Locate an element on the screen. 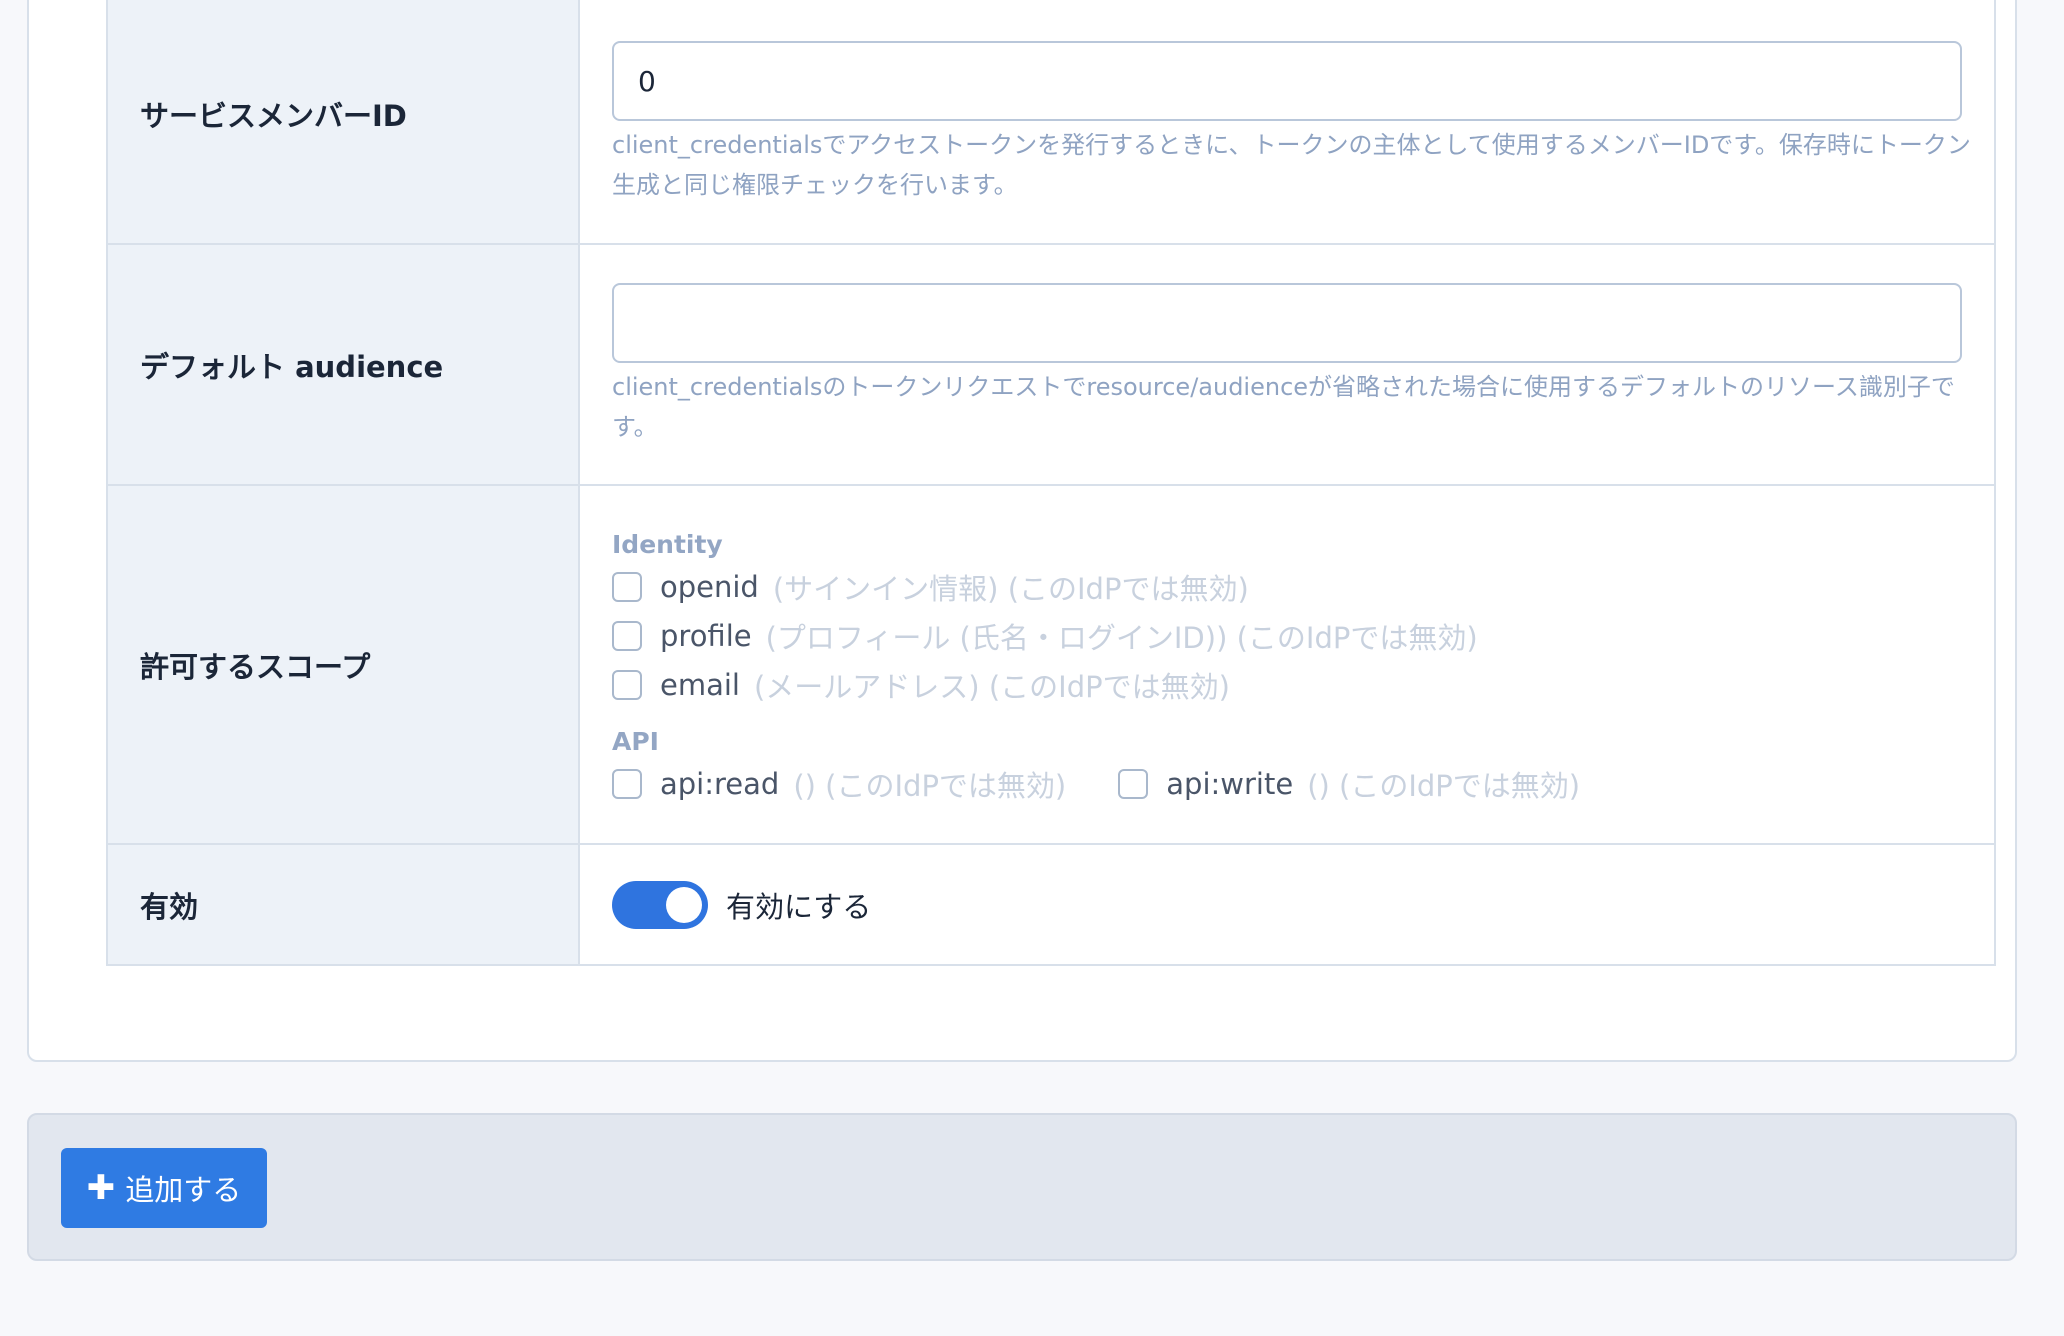 The height and width of the screenshot is (1336, 2064). scope-api-read-desc: () (このIdPでは無効) is located at coordinates (930, 786).